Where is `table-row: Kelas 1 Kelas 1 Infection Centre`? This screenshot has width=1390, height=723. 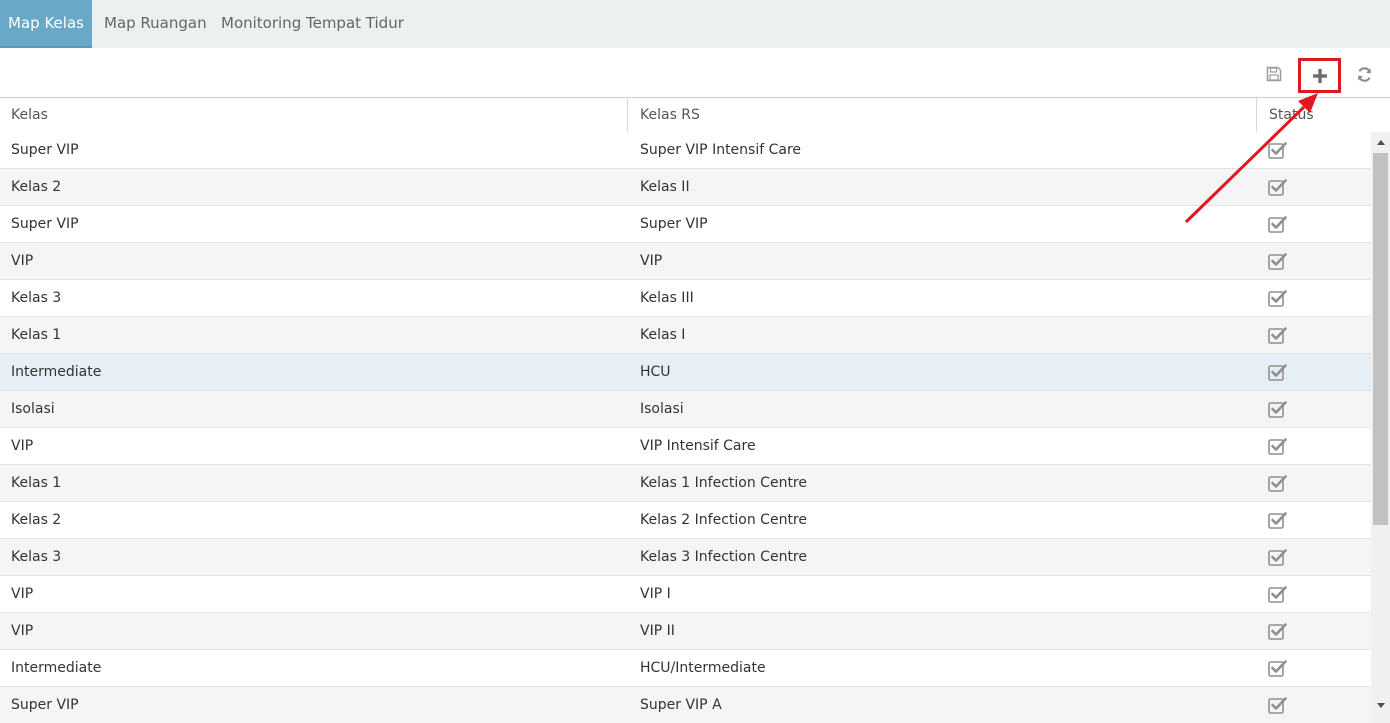
table-row: Kelas 1 Kelas 1 Infection Centre is located at coordinates (685, 483).